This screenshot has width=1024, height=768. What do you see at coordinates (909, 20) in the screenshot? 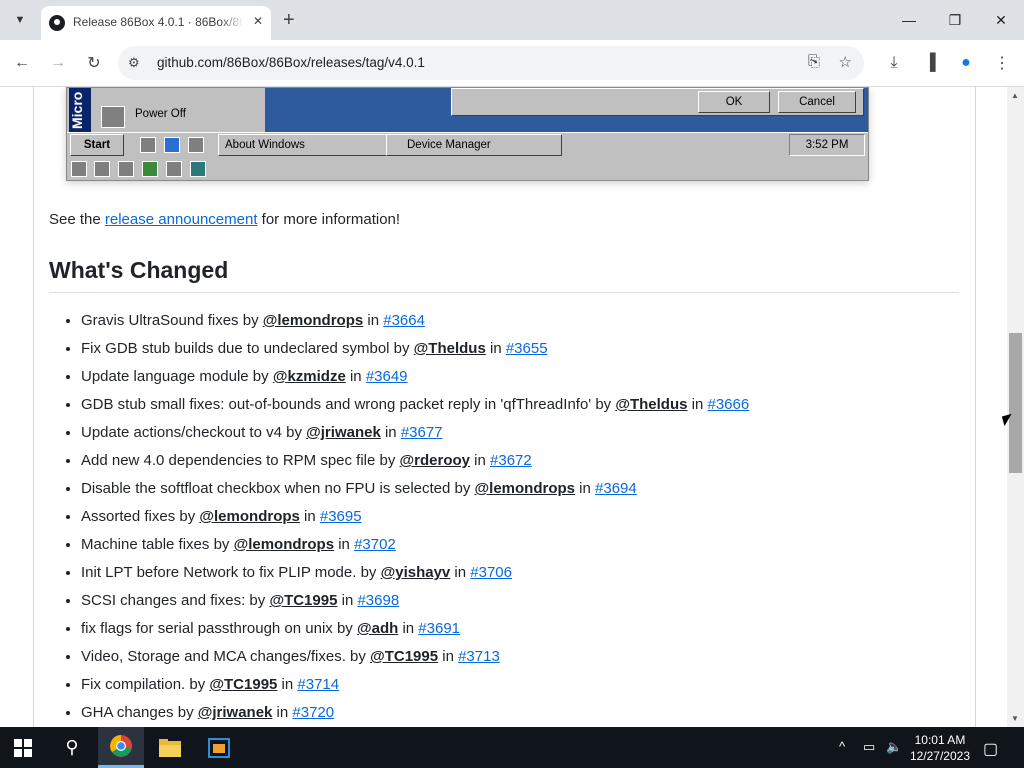
I see `minimize-button: —` at bounding box center [909, 20].